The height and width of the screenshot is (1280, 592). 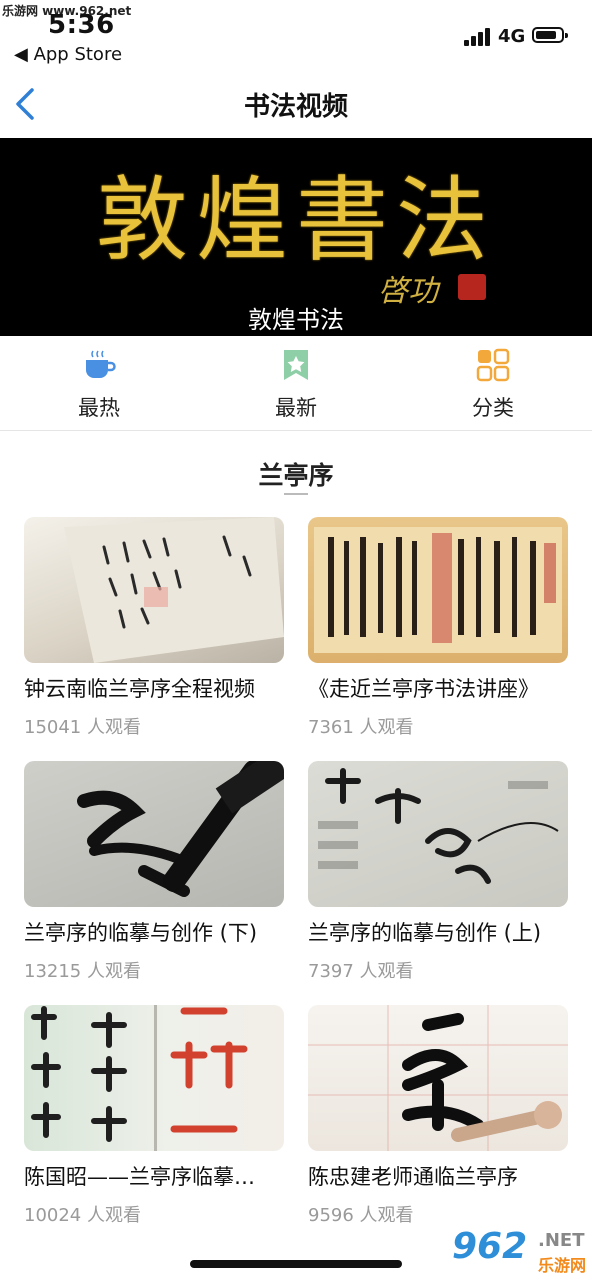 What do you see at coordinates (158, 688) in the screenshot?
I see `video-title: 钟云南临兰亭序全程视频` at bounding box center [158, 688].